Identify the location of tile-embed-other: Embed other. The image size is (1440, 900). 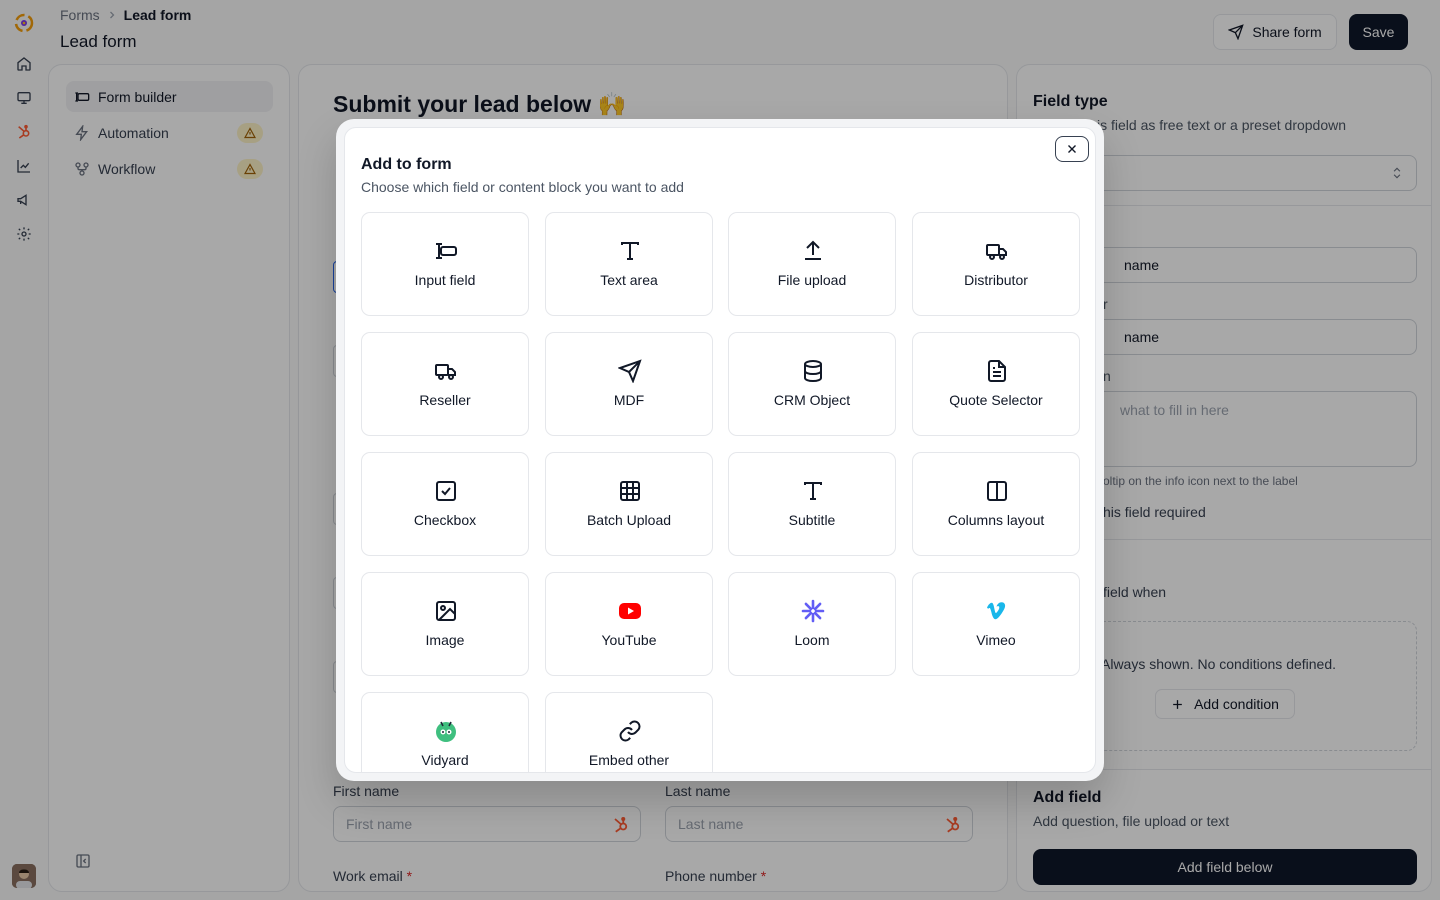
(629, 732).